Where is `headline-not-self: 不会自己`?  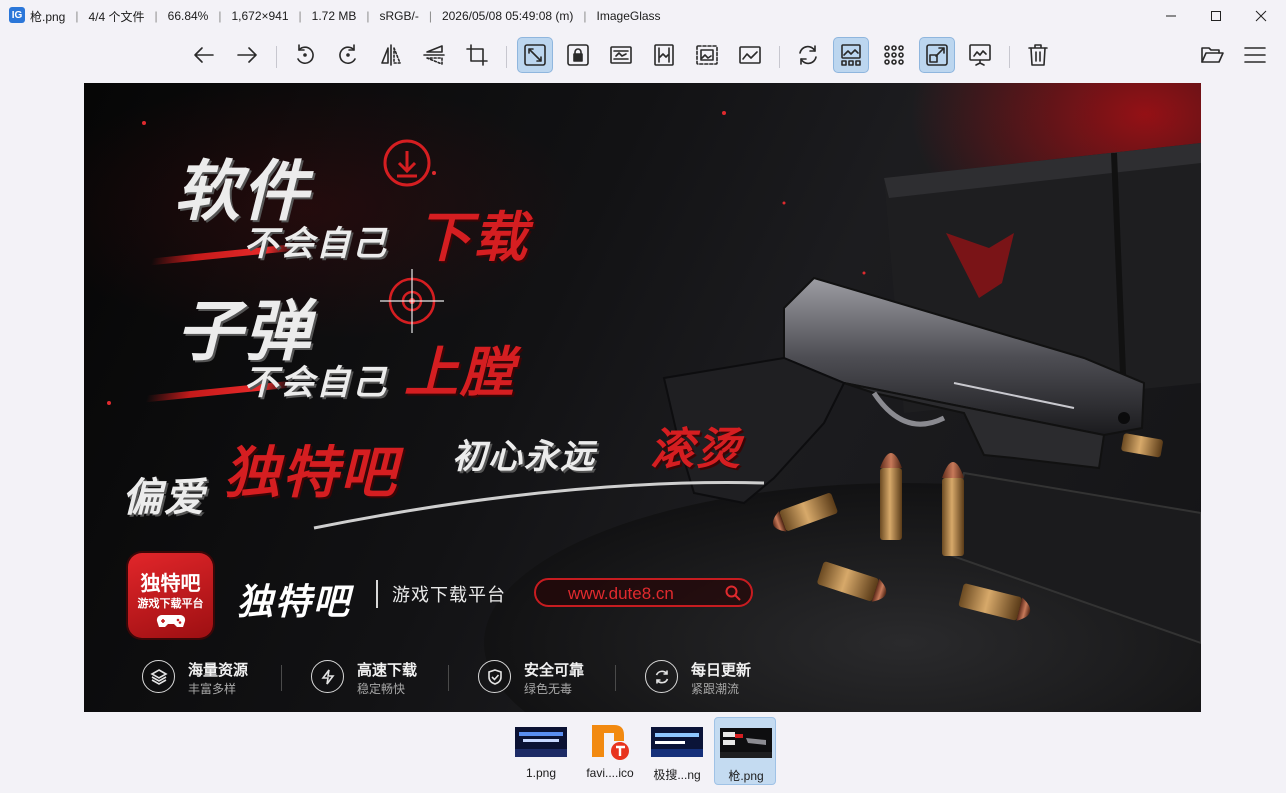 headline-not-self: 不会自己 is located at coordinates (316, 244).